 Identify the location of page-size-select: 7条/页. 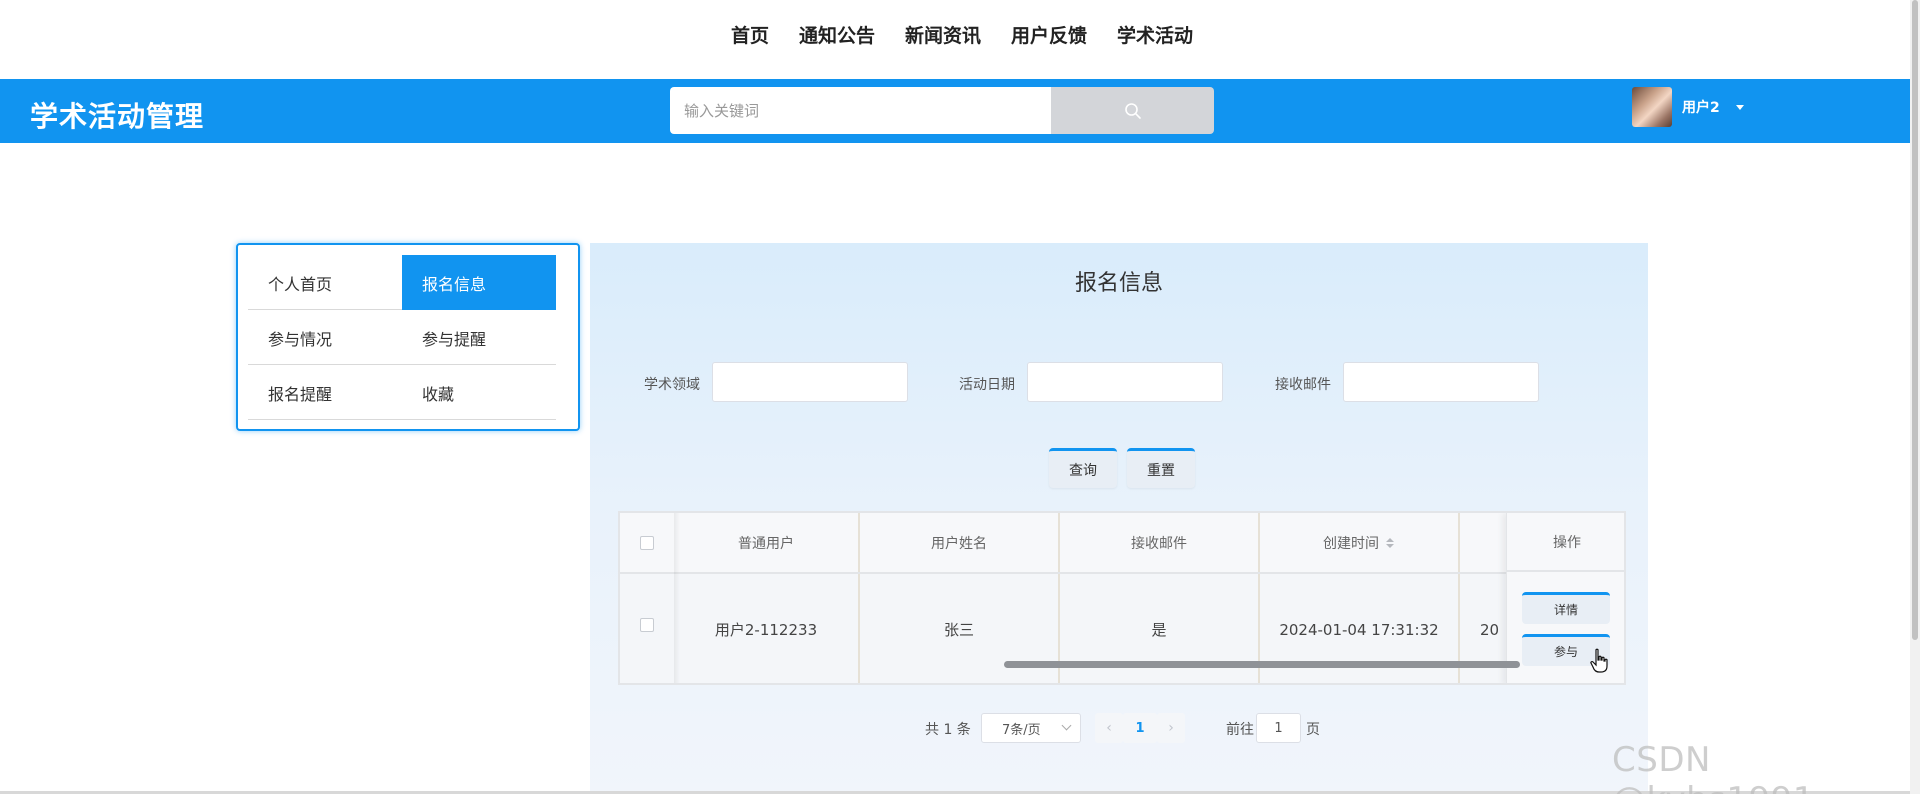
(1031, 728).